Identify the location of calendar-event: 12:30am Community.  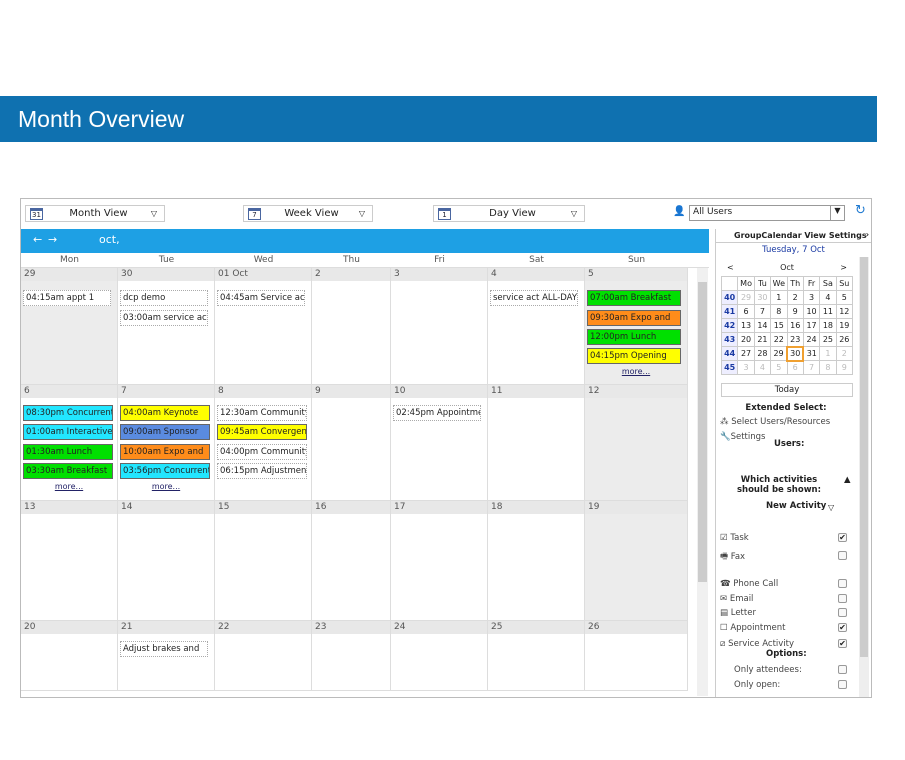
(262, 413).